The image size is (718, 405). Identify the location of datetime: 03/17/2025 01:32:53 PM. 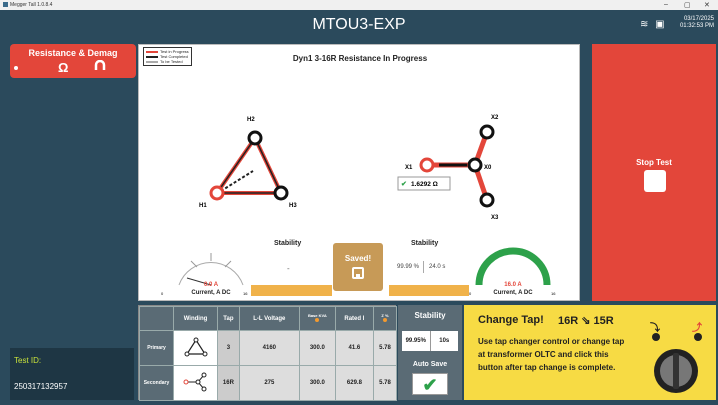
(697, 23).